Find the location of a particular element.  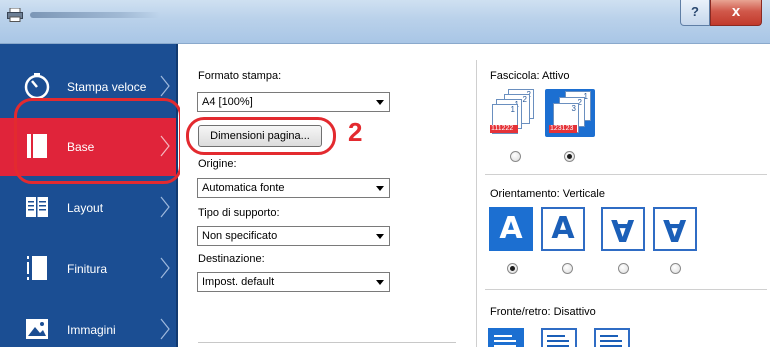

orientation-portrait-rotated-radio is located at coordinates (623, 268).